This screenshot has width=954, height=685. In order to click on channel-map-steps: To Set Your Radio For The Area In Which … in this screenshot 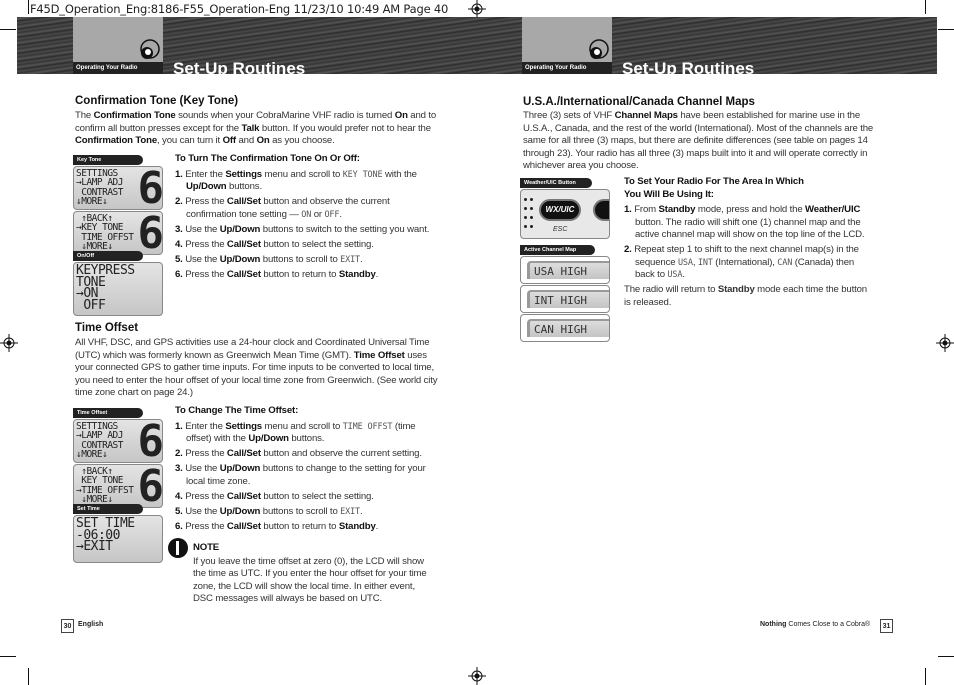, I will do `click(750, 242)`.